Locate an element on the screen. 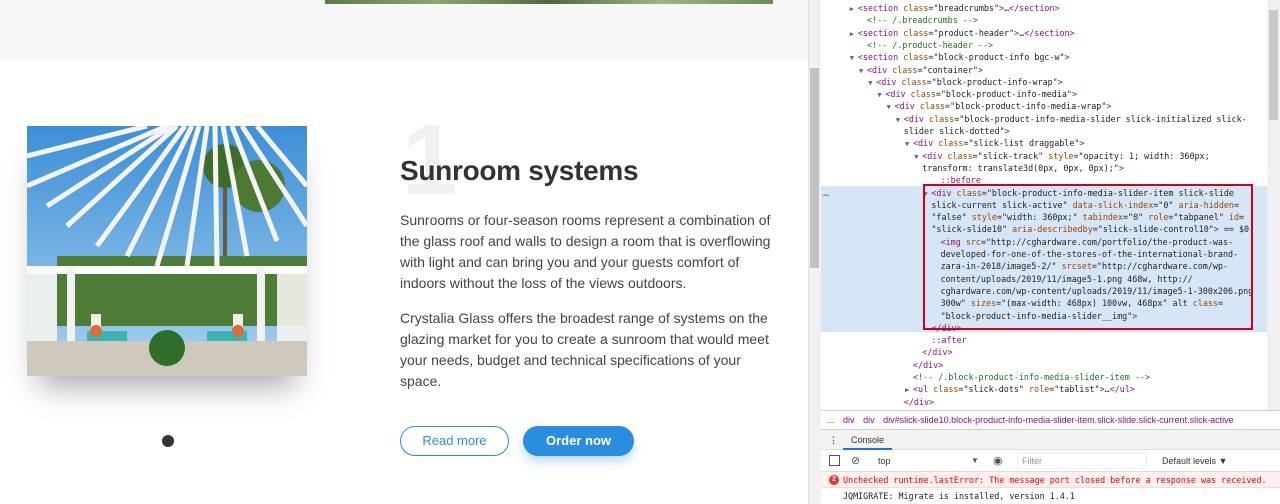 This screenshot has height=504, width=1280. product-image-sunroom is located at coordinates (167, 251).